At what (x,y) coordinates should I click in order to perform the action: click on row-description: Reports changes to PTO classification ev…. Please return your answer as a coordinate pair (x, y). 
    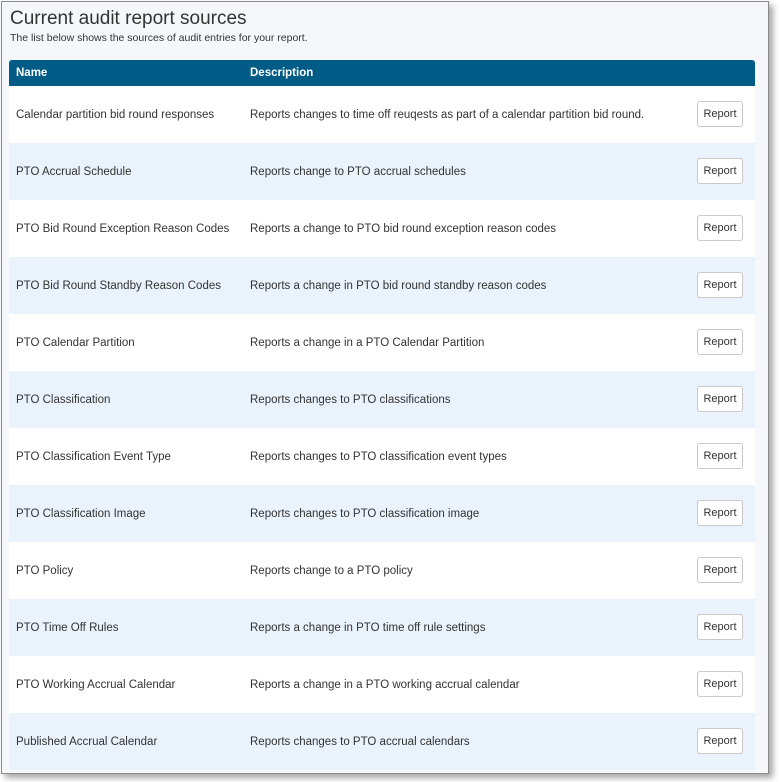
    Looking at the image, I should click on (378, 456).